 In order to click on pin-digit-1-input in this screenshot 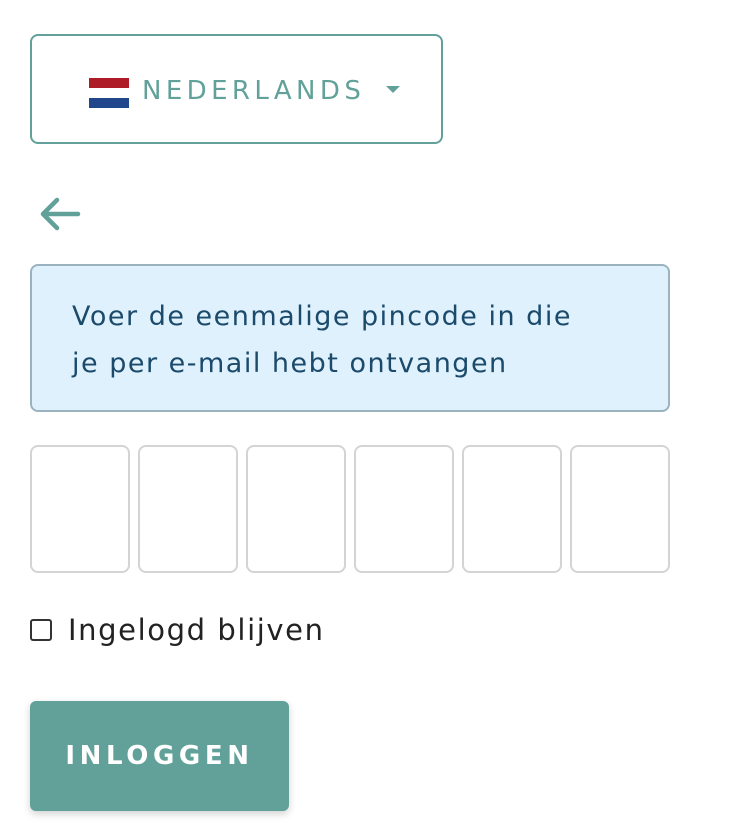, I will do `click(80, 509)`.